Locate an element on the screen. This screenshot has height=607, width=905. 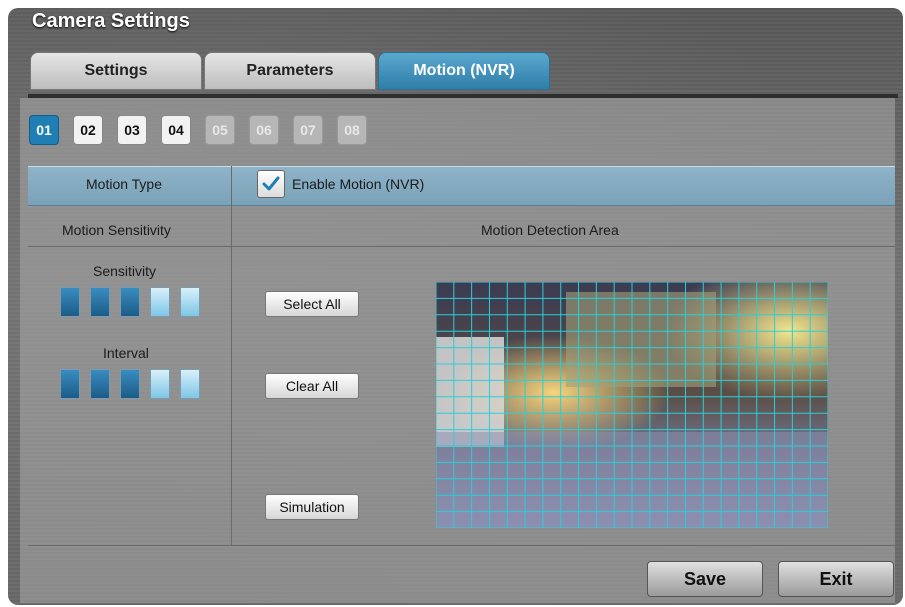
channel-button-08: 08 is located at coordinates (352, 130).